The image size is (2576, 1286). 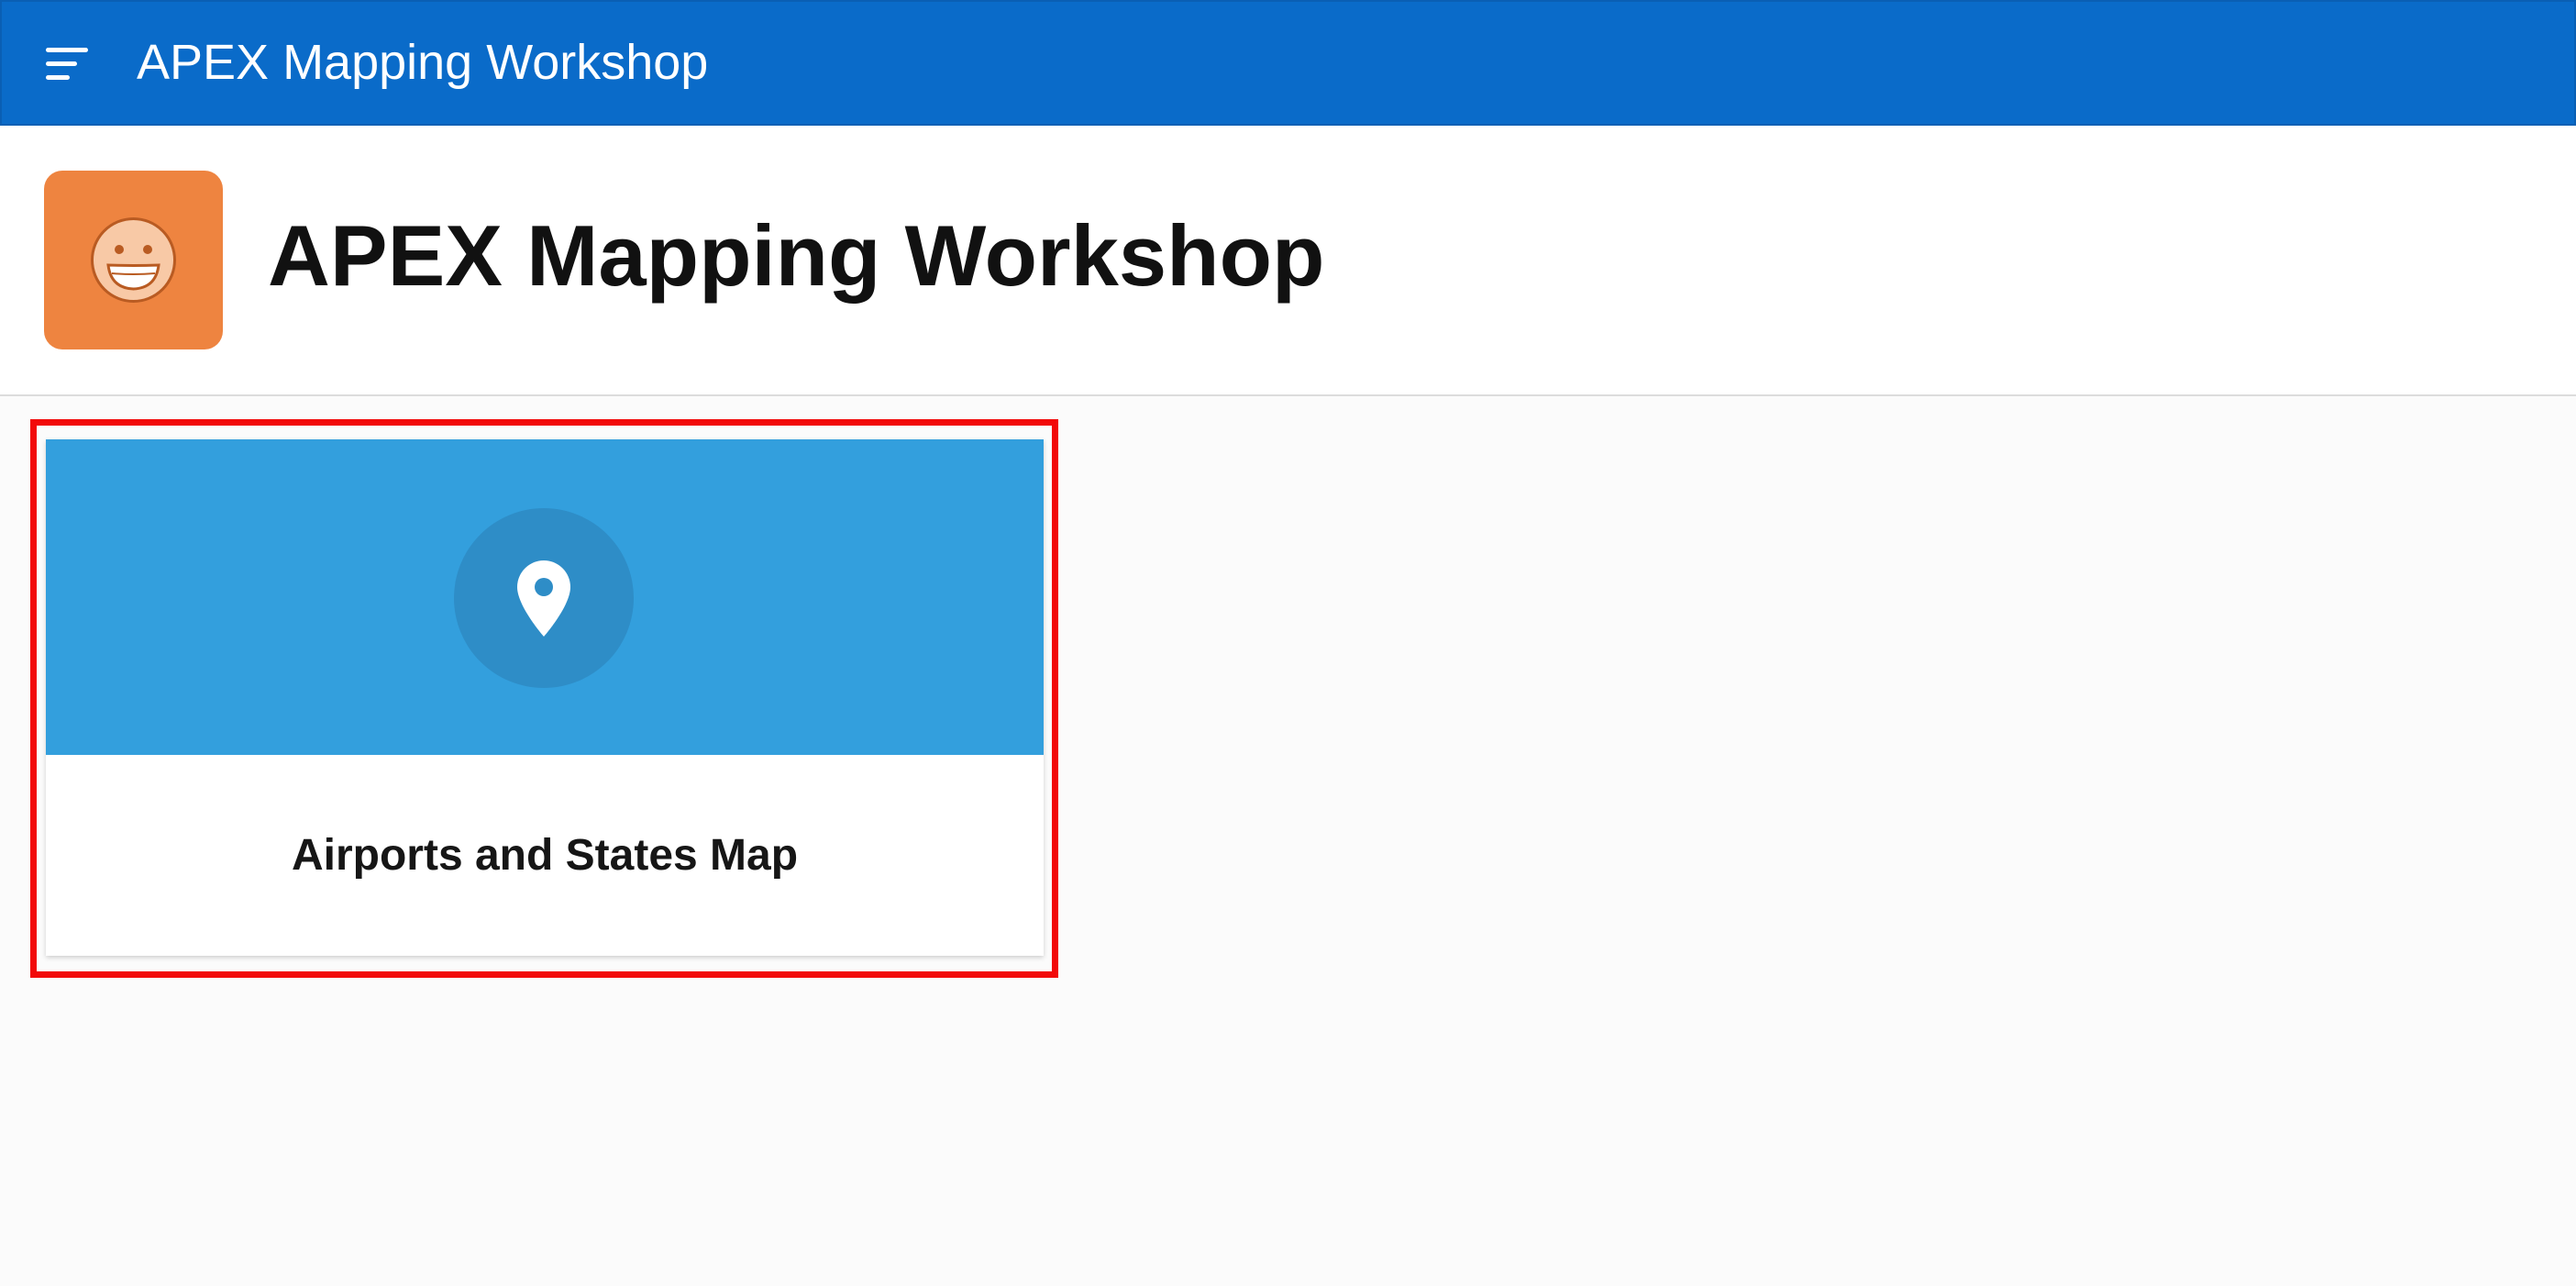 I want to click on card-icon-badge, so click(x=544, y=598).